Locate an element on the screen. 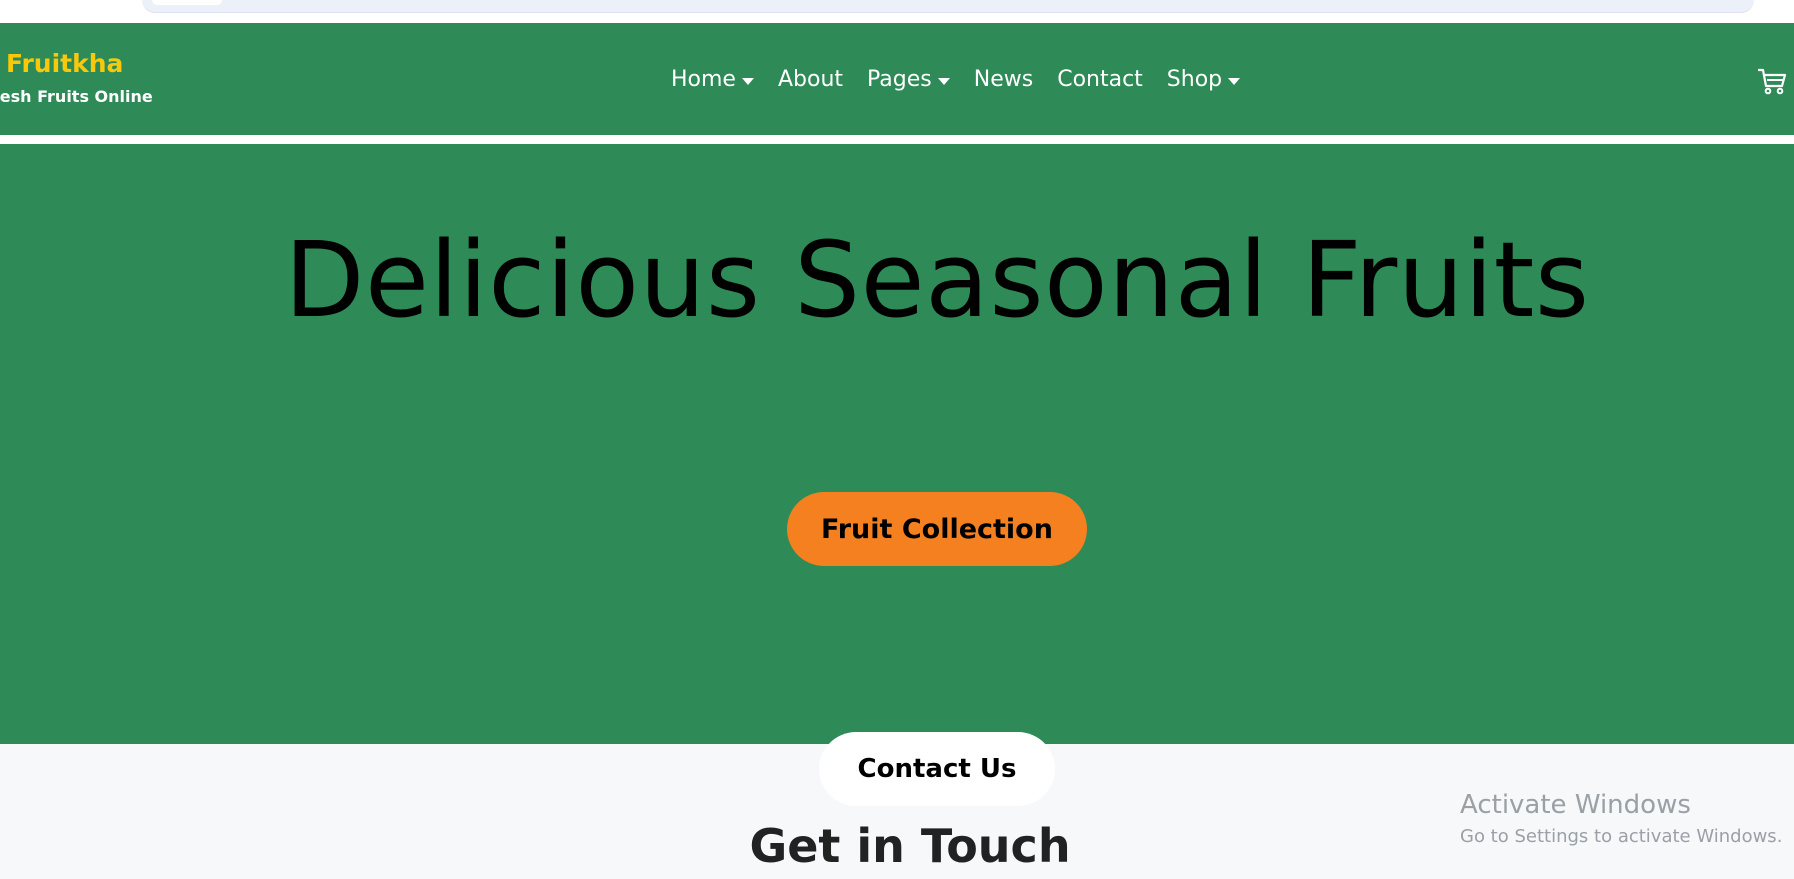  brand-logo: Fruitkha Fresh Fruits Online is located at coordinates (76, 78).